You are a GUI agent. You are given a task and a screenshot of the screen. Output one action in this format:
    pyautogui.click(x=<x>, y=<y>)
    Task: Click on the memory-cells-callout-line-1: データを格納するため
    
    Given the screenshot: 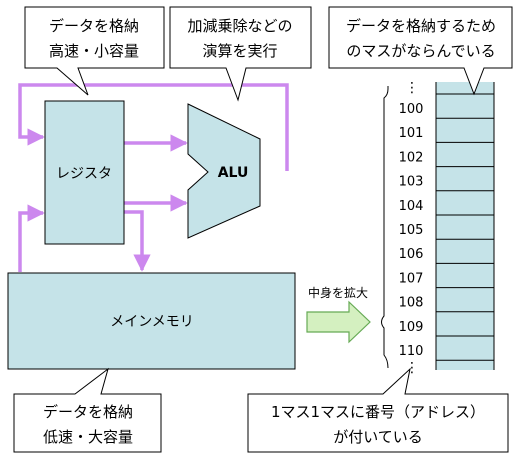 What is the action you would take?
    pyautogui.click(x=421, y=26)
    